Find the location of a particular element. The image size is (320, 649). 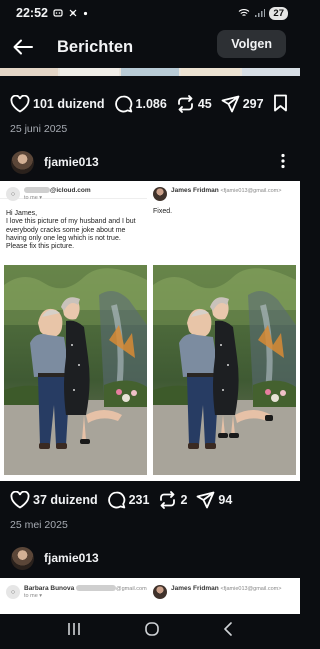

home-button is located at coordinates (152, 631).